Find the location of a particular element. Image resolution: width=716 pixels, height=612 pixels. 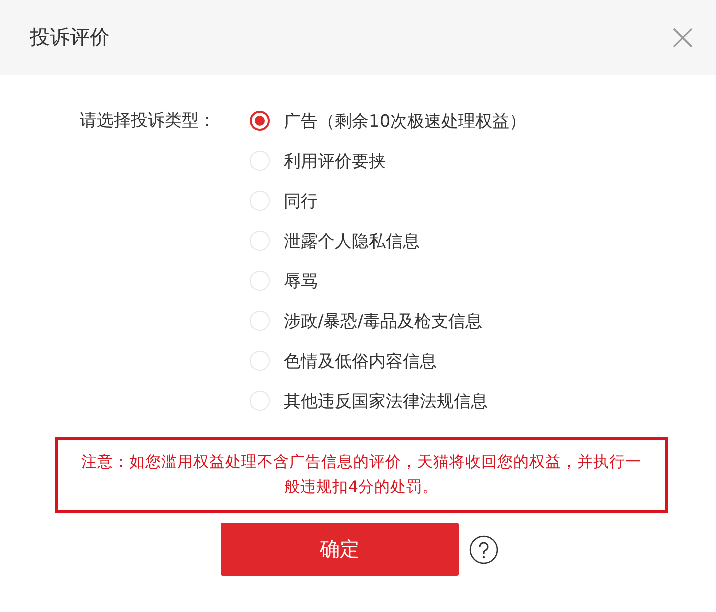

confirm-button: 确定 is located at coordinates (340, 549).